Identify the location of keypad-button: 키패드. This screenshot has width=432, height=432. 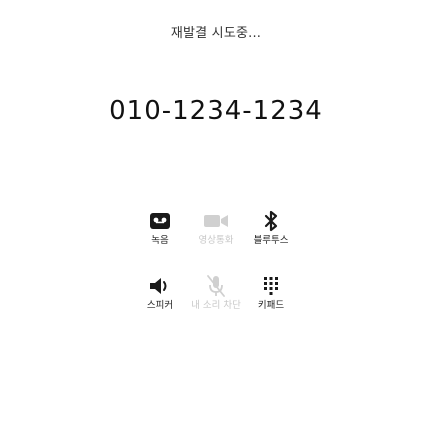
(271, 301).